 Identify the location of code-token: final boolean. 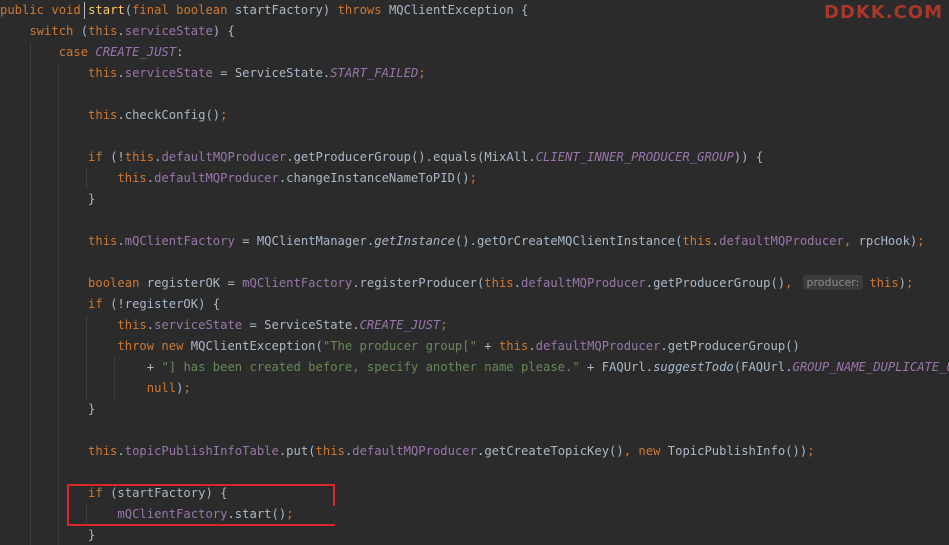
(183, 10).